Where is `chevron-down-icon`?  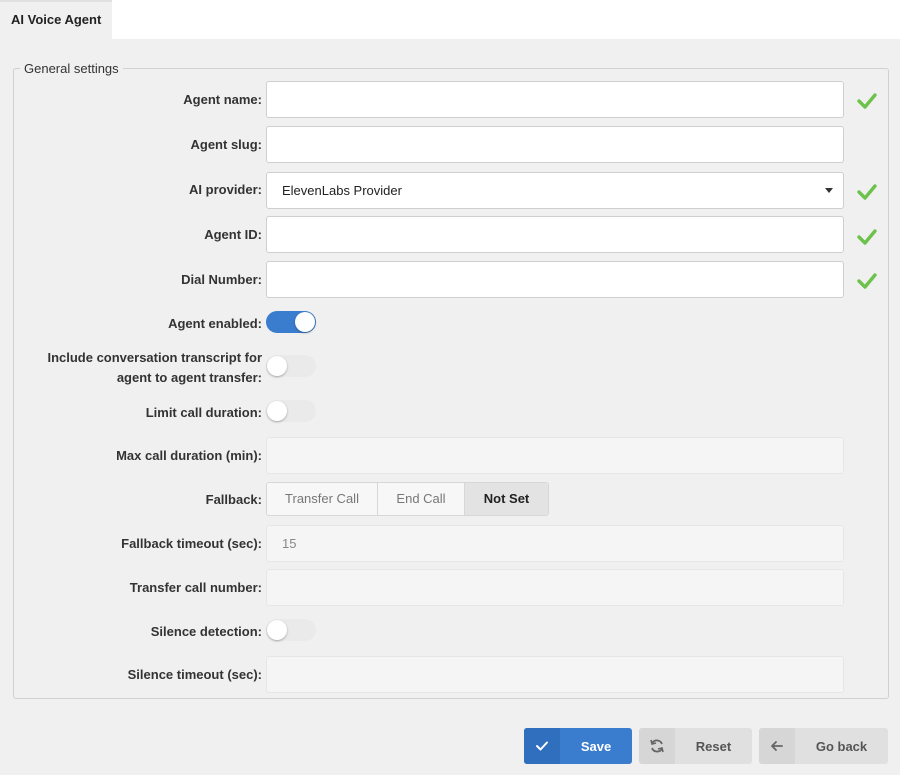 chevron-down-icon is located at coordinates (829, 190).